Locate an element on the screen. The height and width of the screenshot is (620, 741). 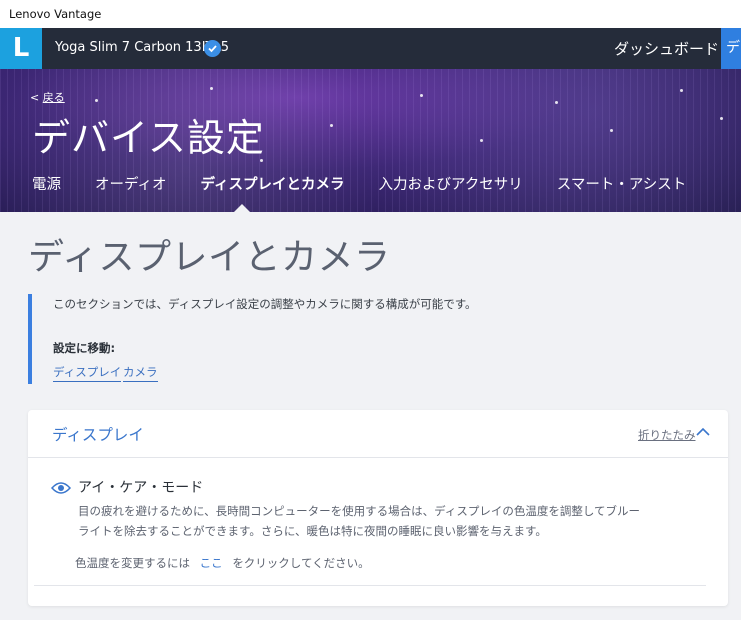
goto-camera-link: カメラ is located at coordinates (140, 373).